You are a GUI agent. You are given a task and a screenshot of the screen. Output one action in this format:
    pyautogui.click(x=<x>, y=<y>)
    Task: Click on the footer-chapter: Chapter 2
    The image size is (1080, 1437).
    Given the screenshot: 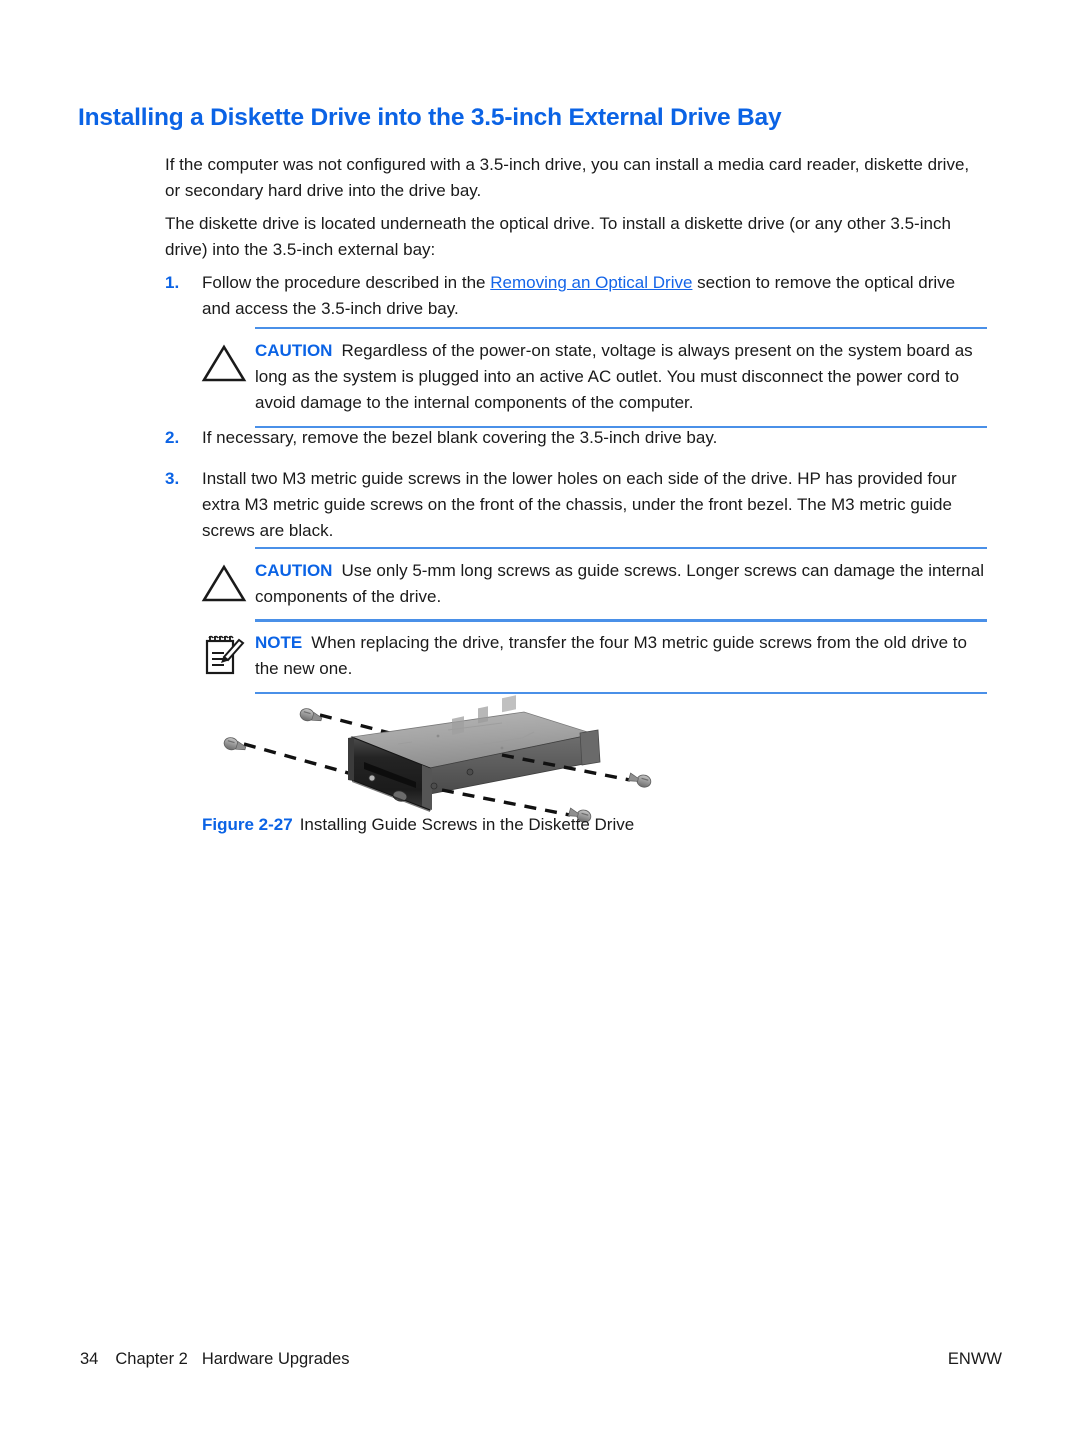 What is the action you would take?
    pyautogui.click(x=151, y=1359)
    